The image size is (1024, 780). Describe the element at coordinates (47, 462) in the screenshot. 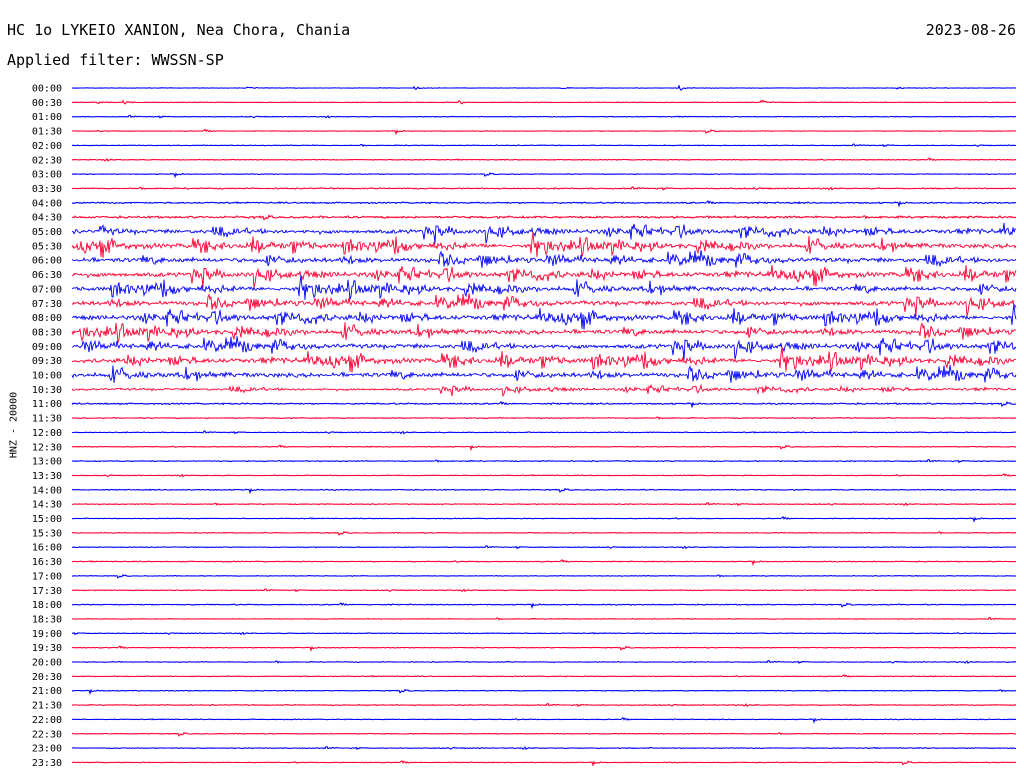

I see `row-time-label: 13:00` at that location.